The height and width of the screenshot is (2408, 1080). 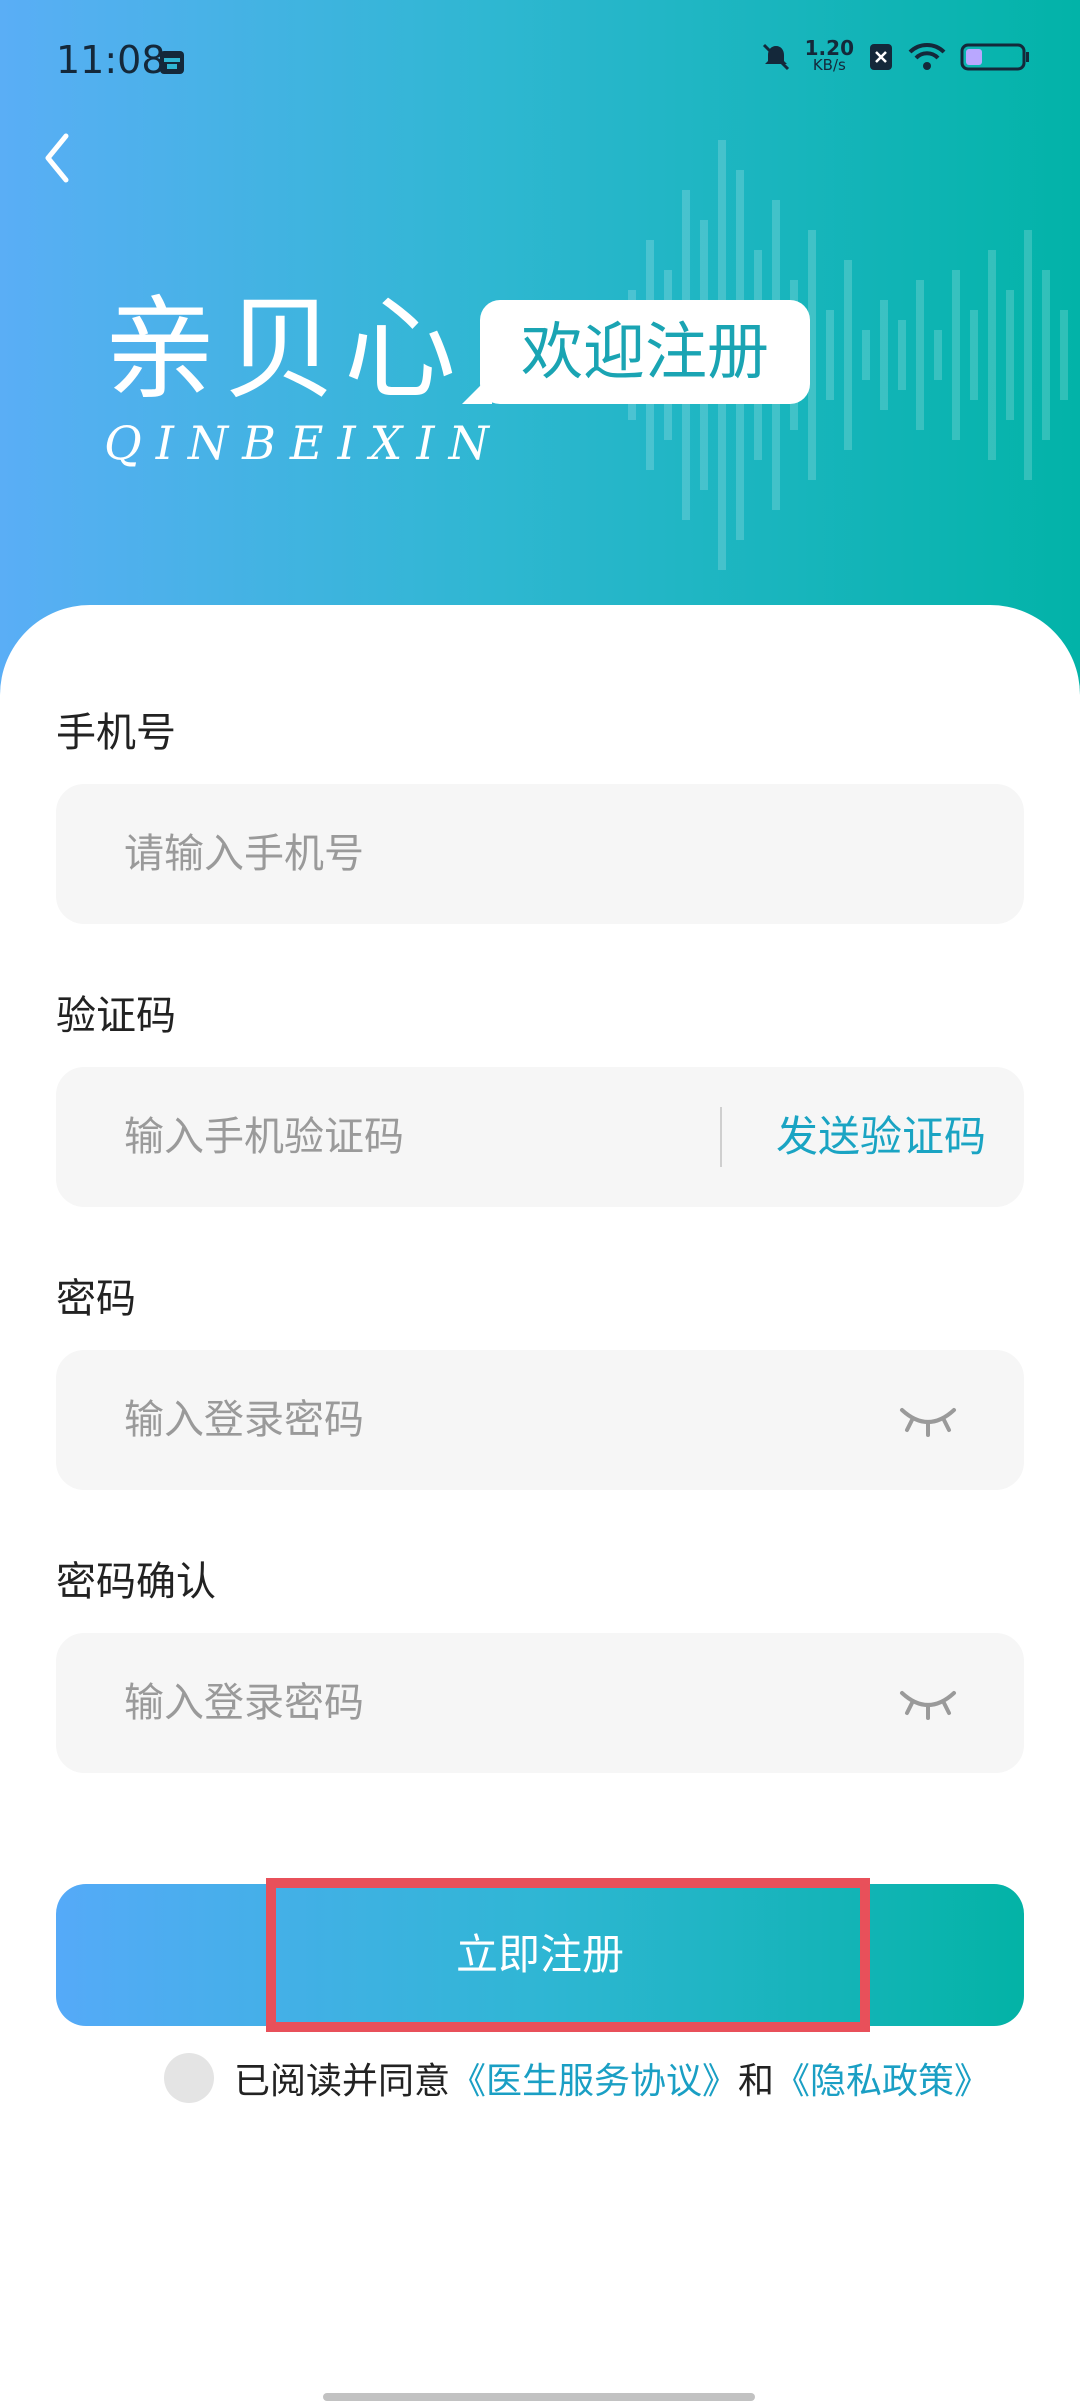 I want to click on status-bar: 11:08 1.20 KB/s, so click(x=540, y=60).